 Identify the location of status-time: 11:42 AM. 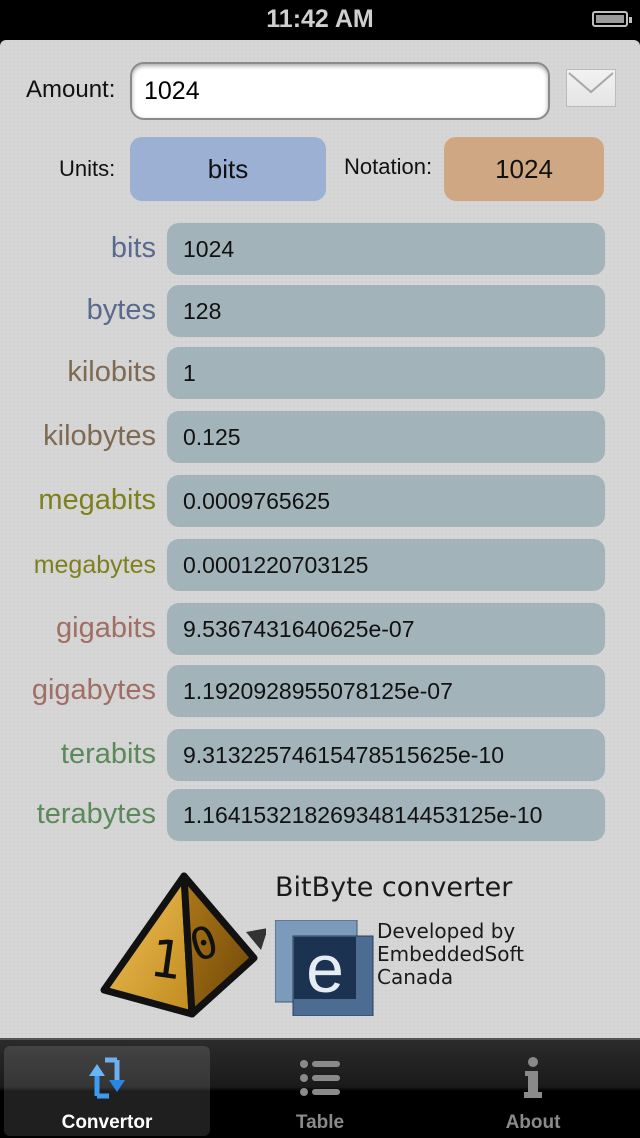
(320, 19).